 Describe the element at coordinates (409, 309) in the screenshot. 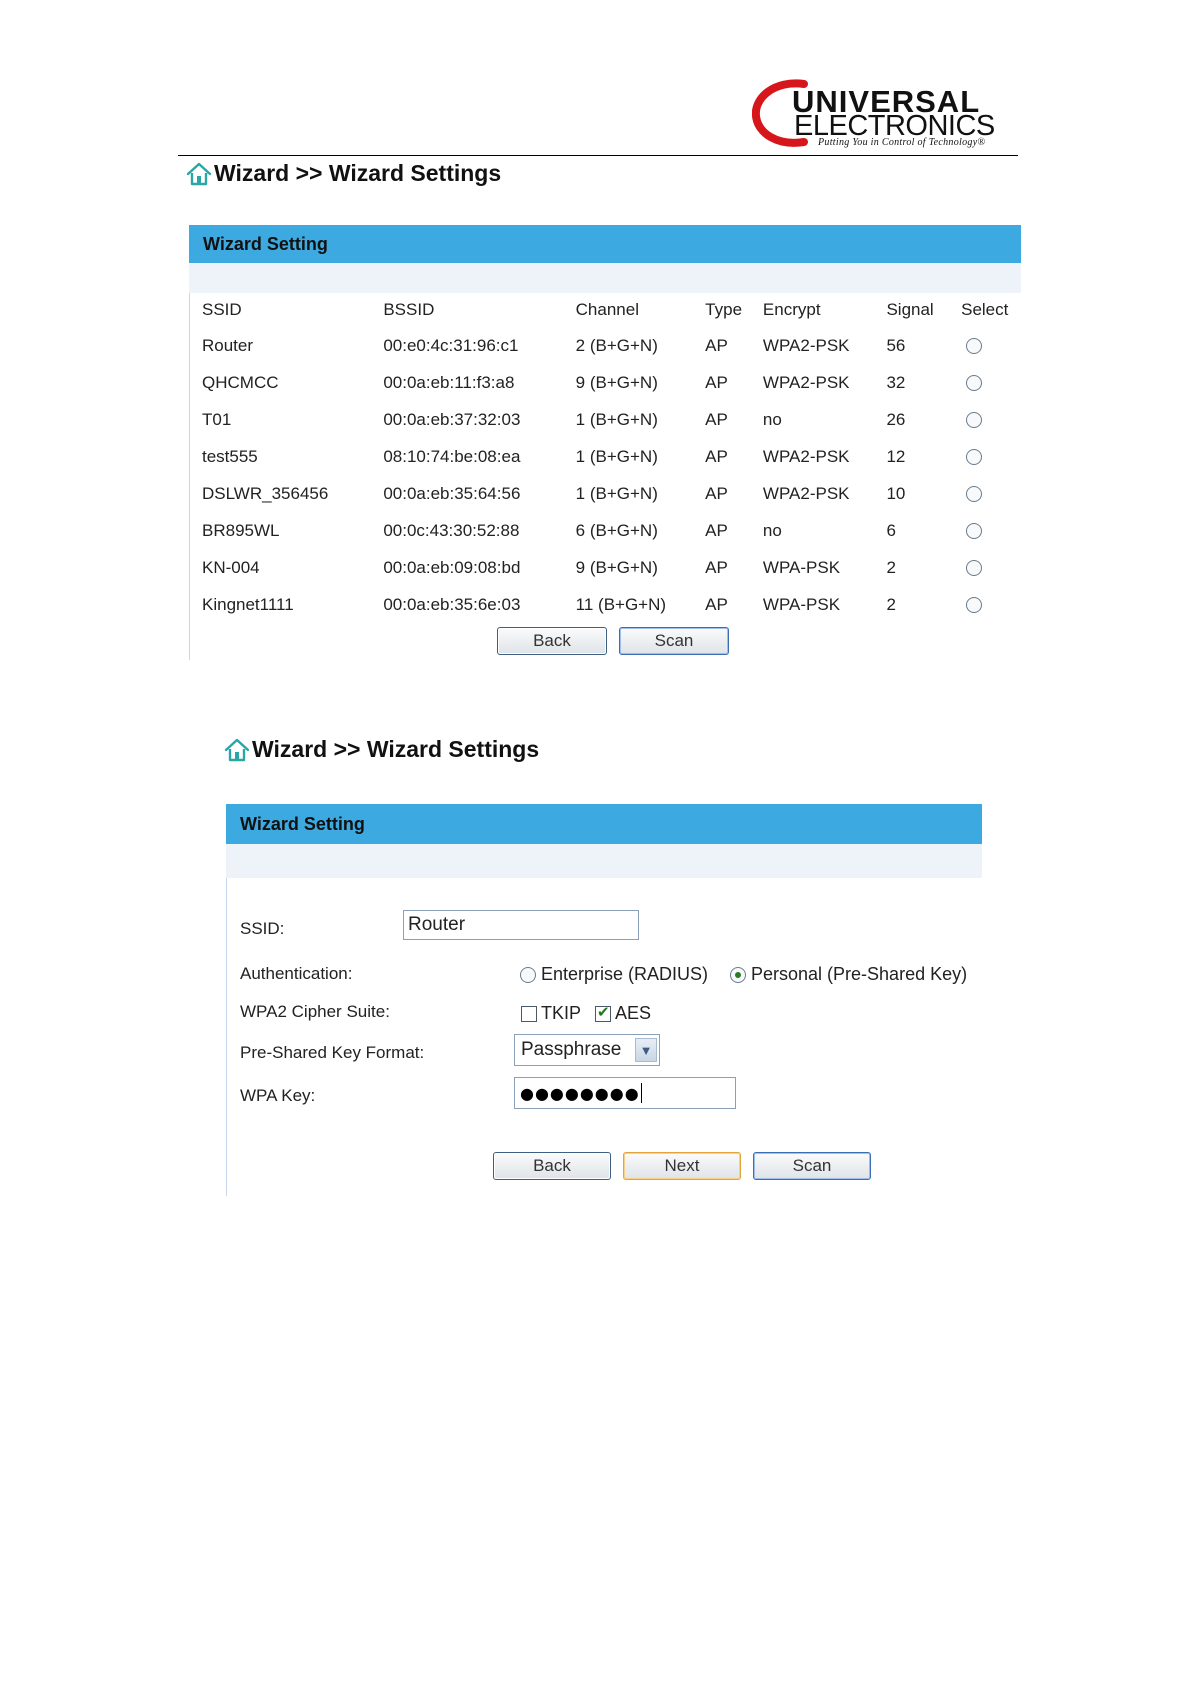

I see `column-header: BSSID` at that location.